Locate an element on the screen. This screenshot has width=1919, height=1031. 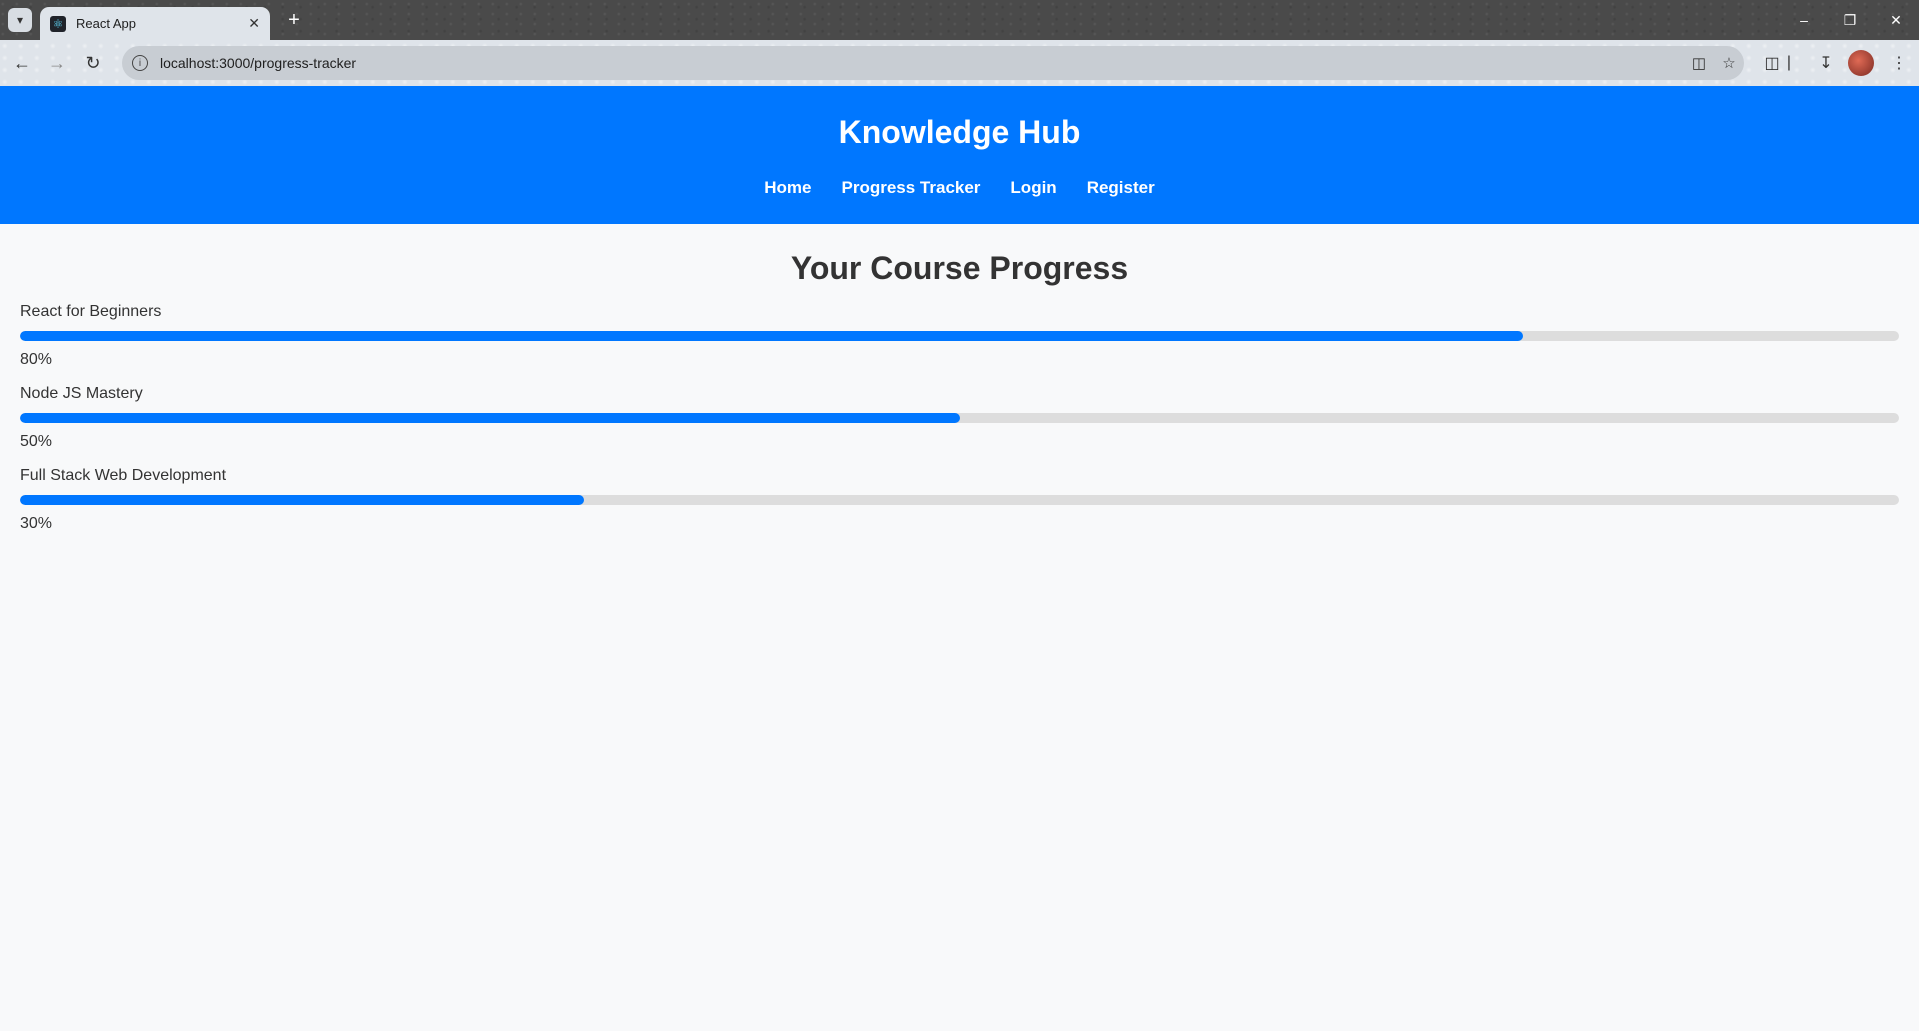
course-percent: 50% is located at coordinates (36, 441).